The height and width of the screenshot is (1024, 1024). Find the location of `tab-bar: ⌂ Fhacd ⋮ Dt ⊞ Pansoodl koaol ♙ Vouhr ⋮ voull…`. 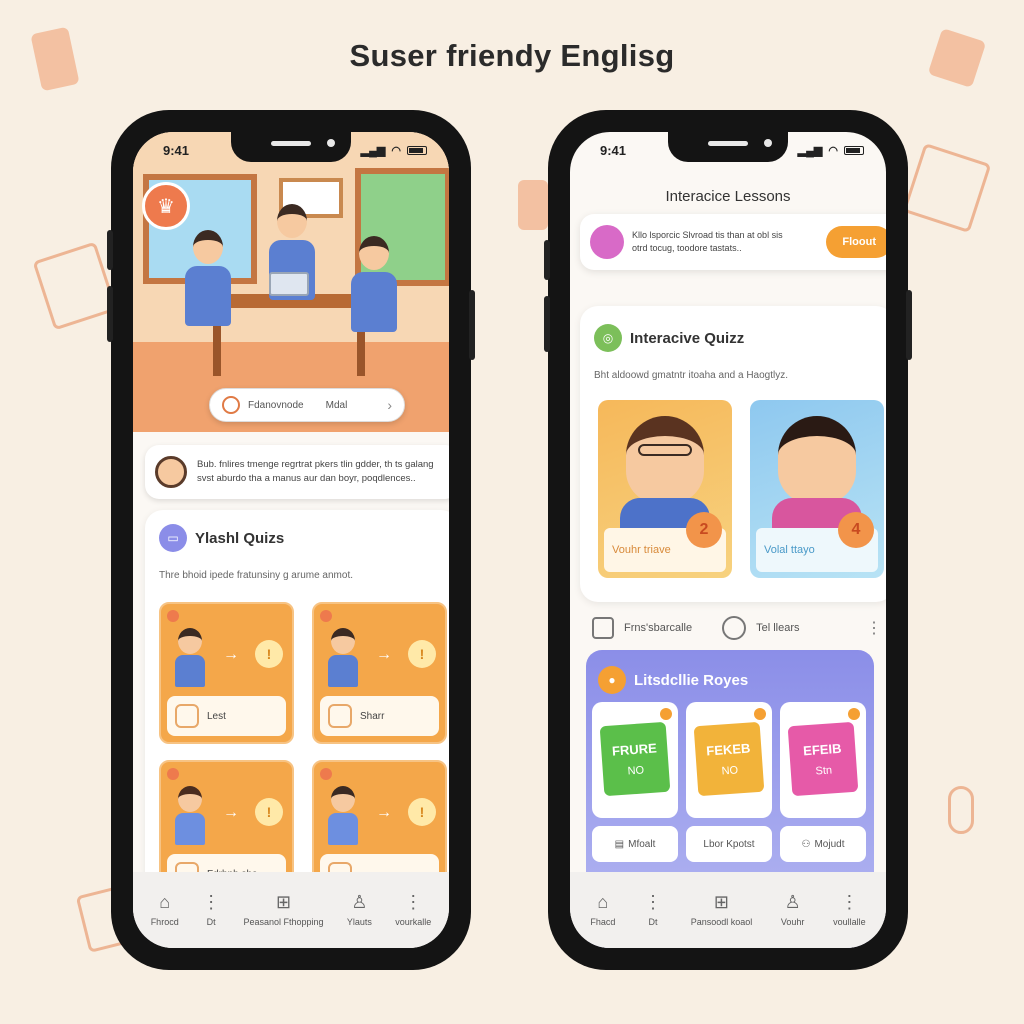

tab-bar: ⌂ Fhacd ⋮ Dt ⊞ Pansoodl koaol ♙ Vouhr ⋮ voull… is located at coordinates (728, 910).